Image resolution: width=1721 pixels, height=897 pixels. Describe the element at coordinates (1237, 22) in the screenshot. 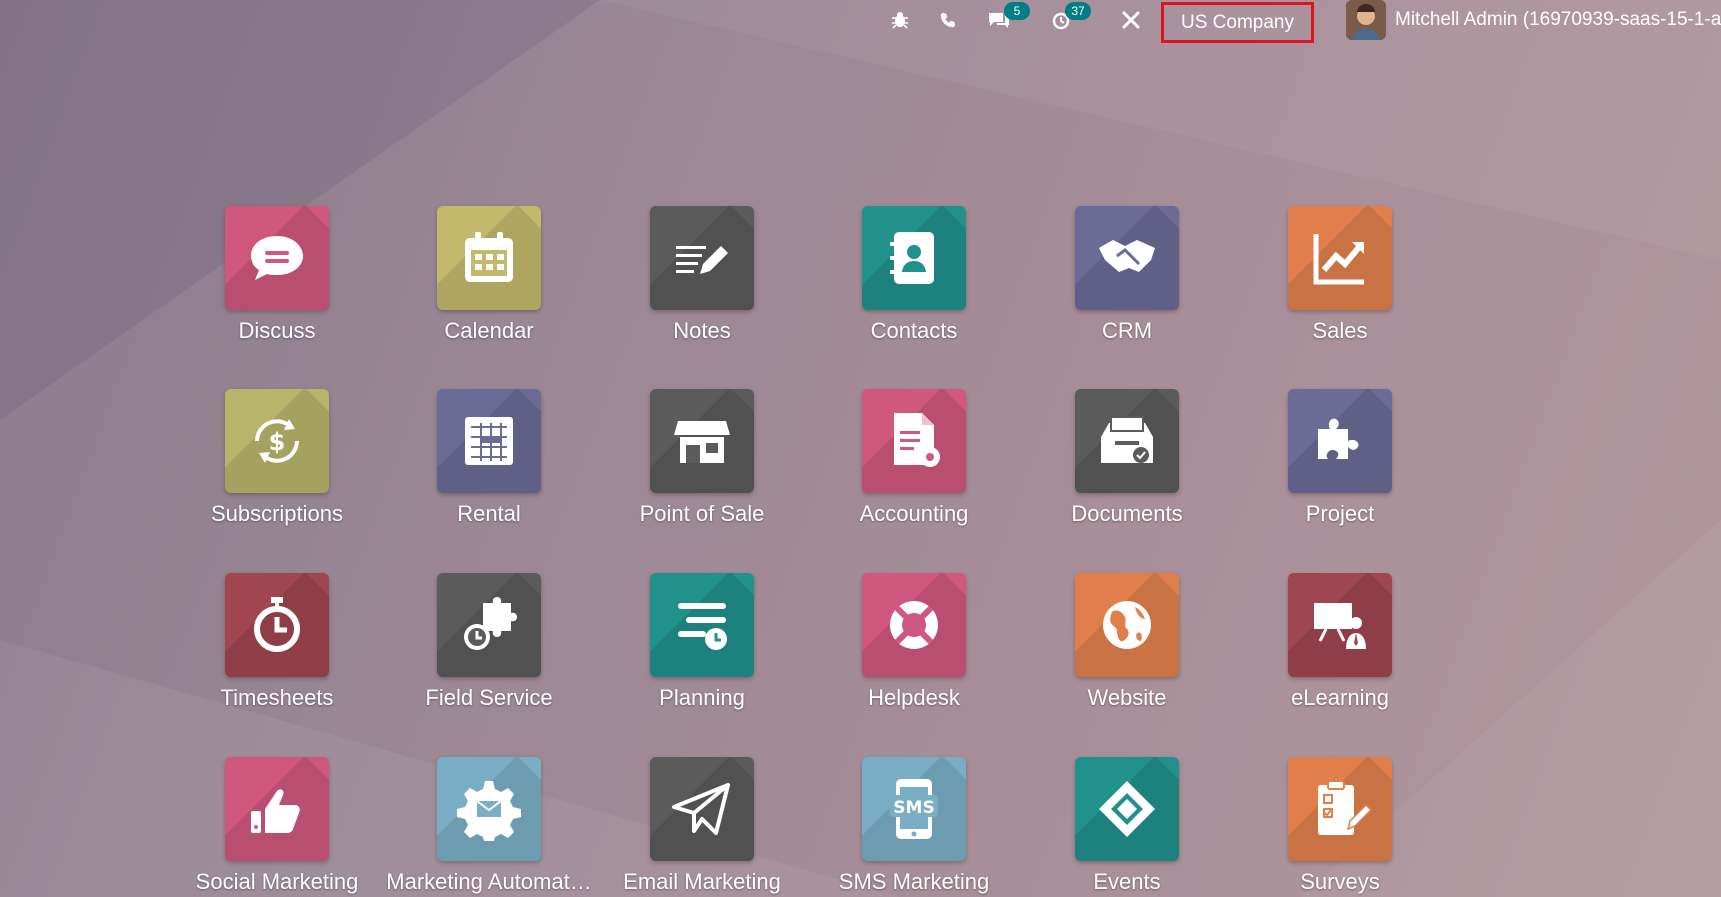

I see `company-switcher: US Company` at that location.